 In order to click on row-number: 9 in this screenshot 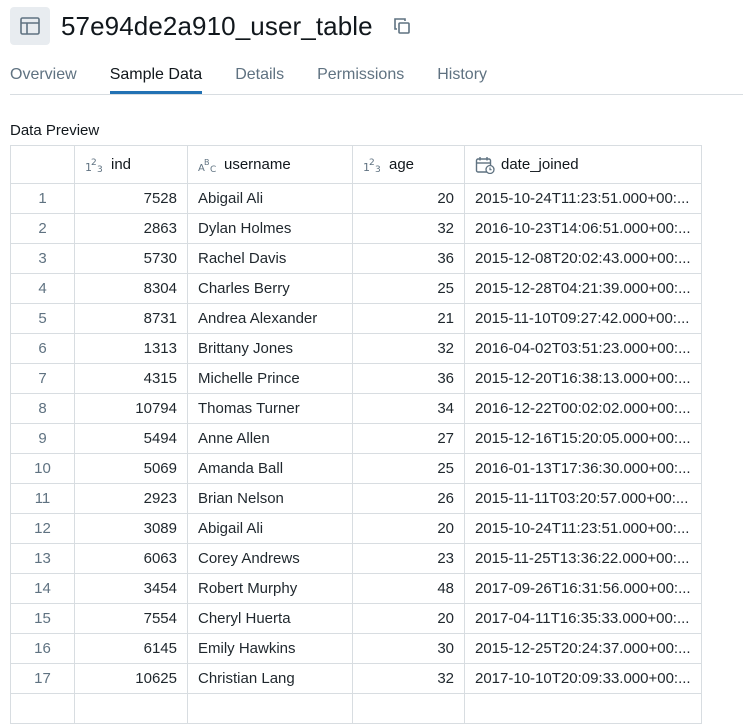, I will do `click(42, 438)`.